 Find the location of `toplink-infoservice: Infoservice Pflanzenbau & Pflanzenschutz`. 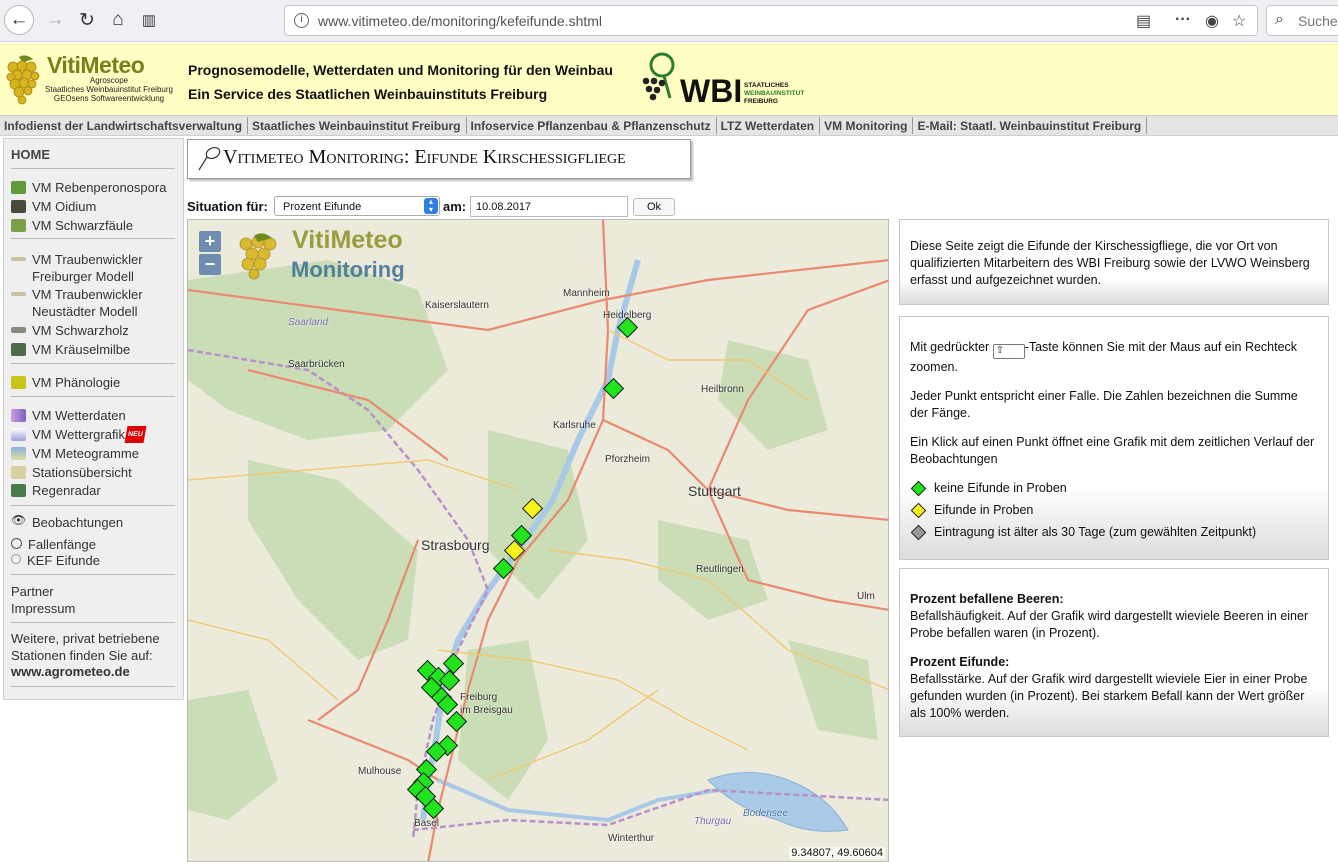

toplink-infoservice: Infoservice Pflanzenbau & Pflanzenschutz is located at coordinates (592, 125).